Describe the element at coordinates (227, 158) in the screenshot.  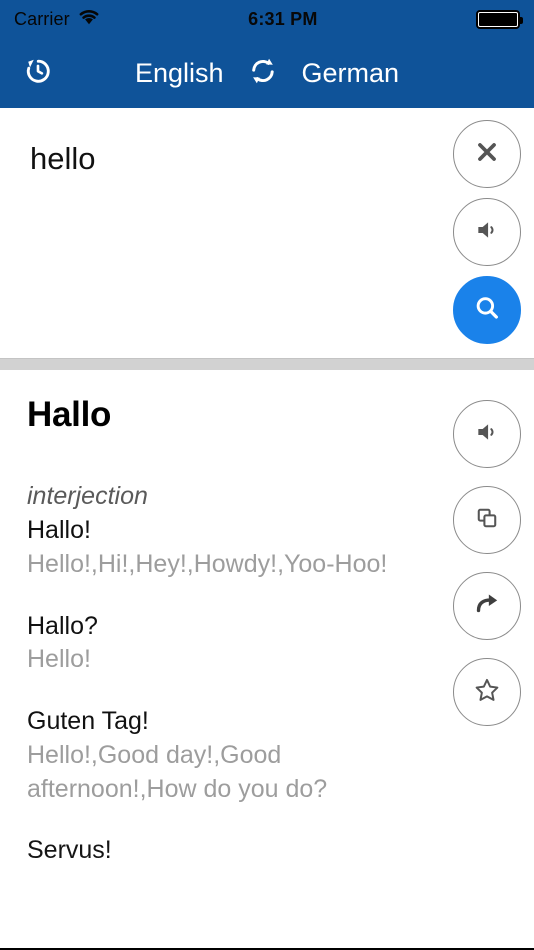
I see `source-text-input: hello` at that location.